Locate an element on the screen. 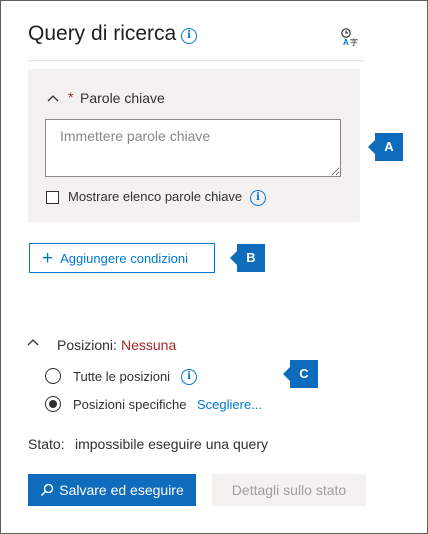 The image size is (428, 534). locations-value: Nessuna is located at coordinates (149, 345).